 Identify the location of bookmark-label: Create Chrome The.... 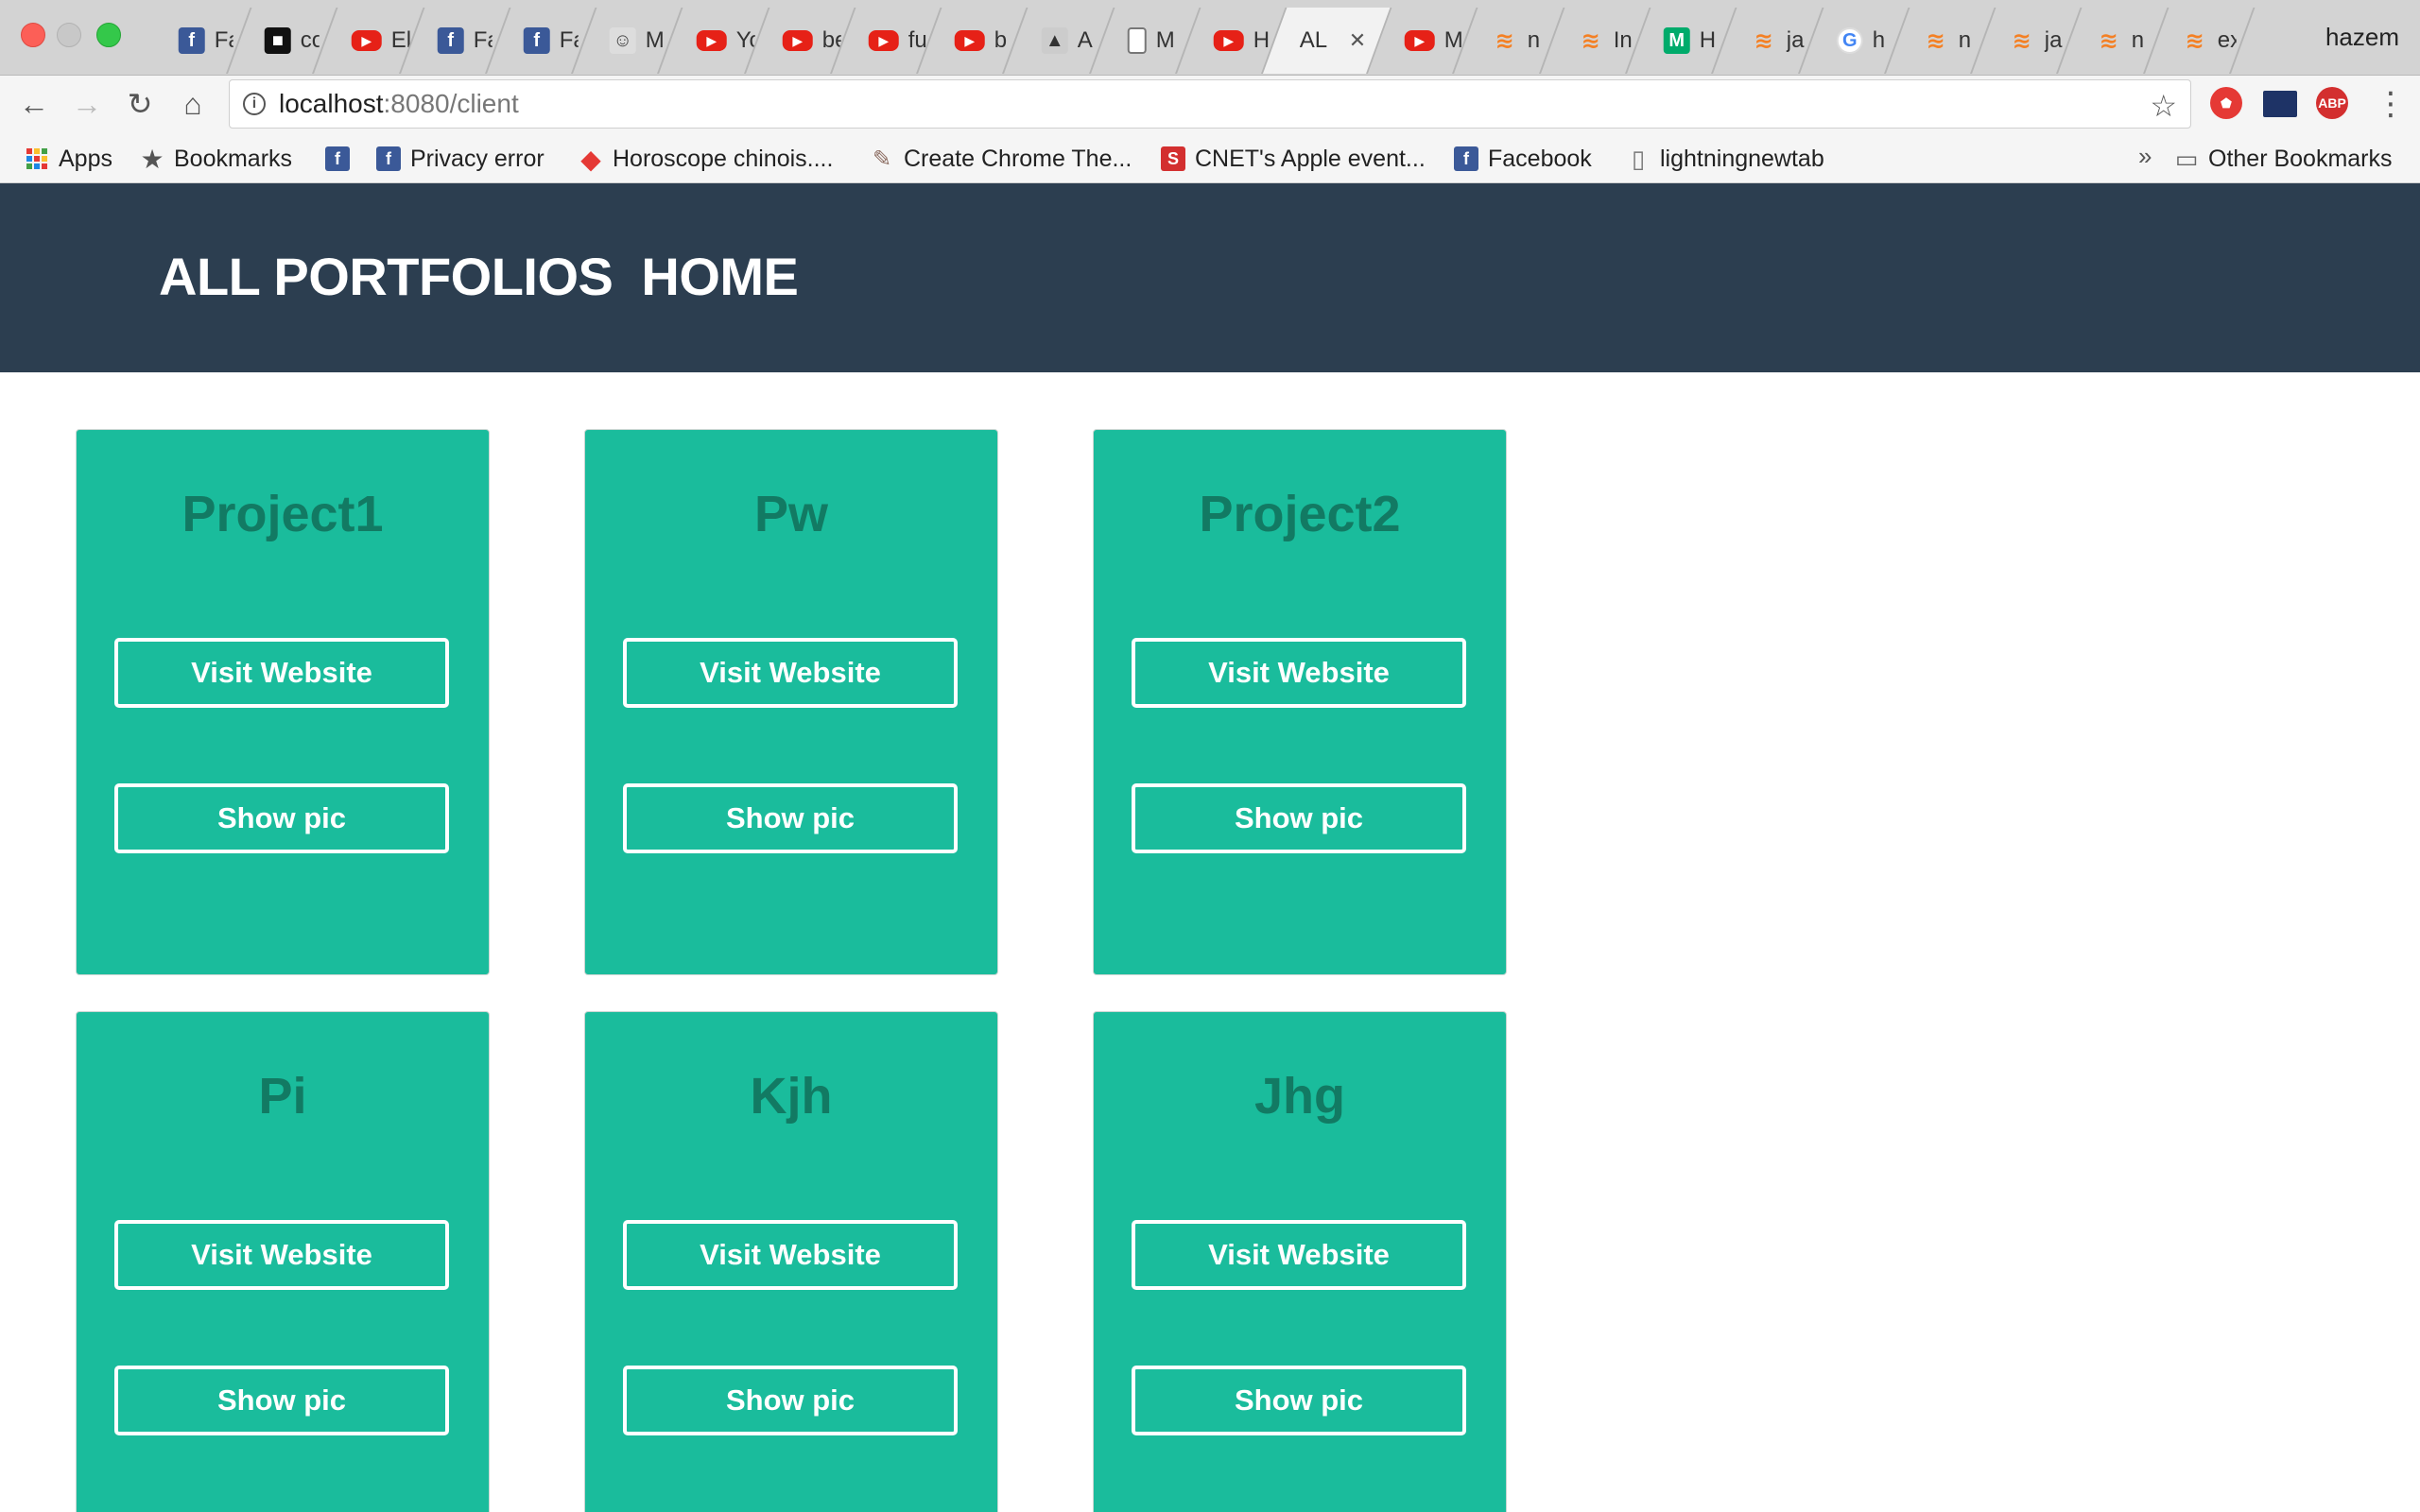
(1018, 158).